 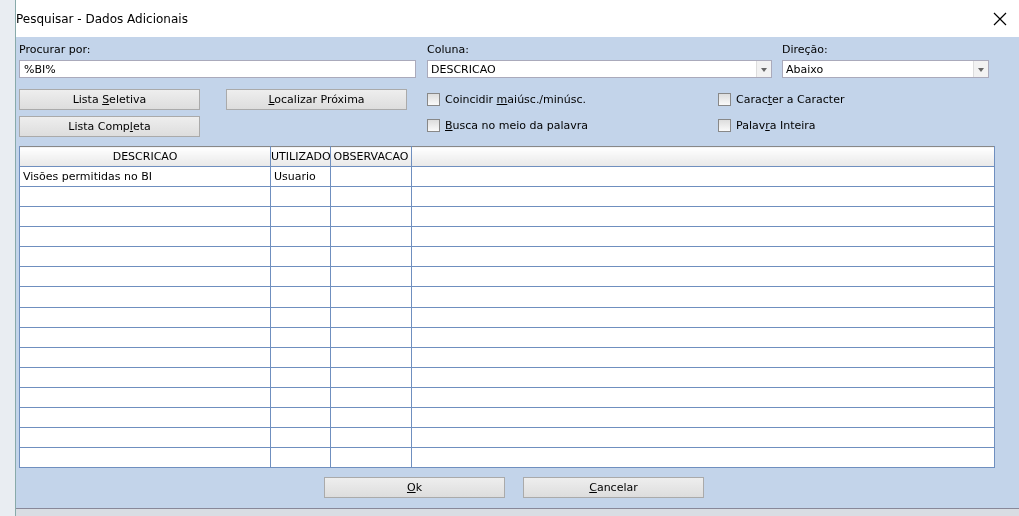 What do you see at coordinates (790, 99) in the screenshot?
I see `checkbox-label: Caracter a Caracter` at bounding box center [790, 99].